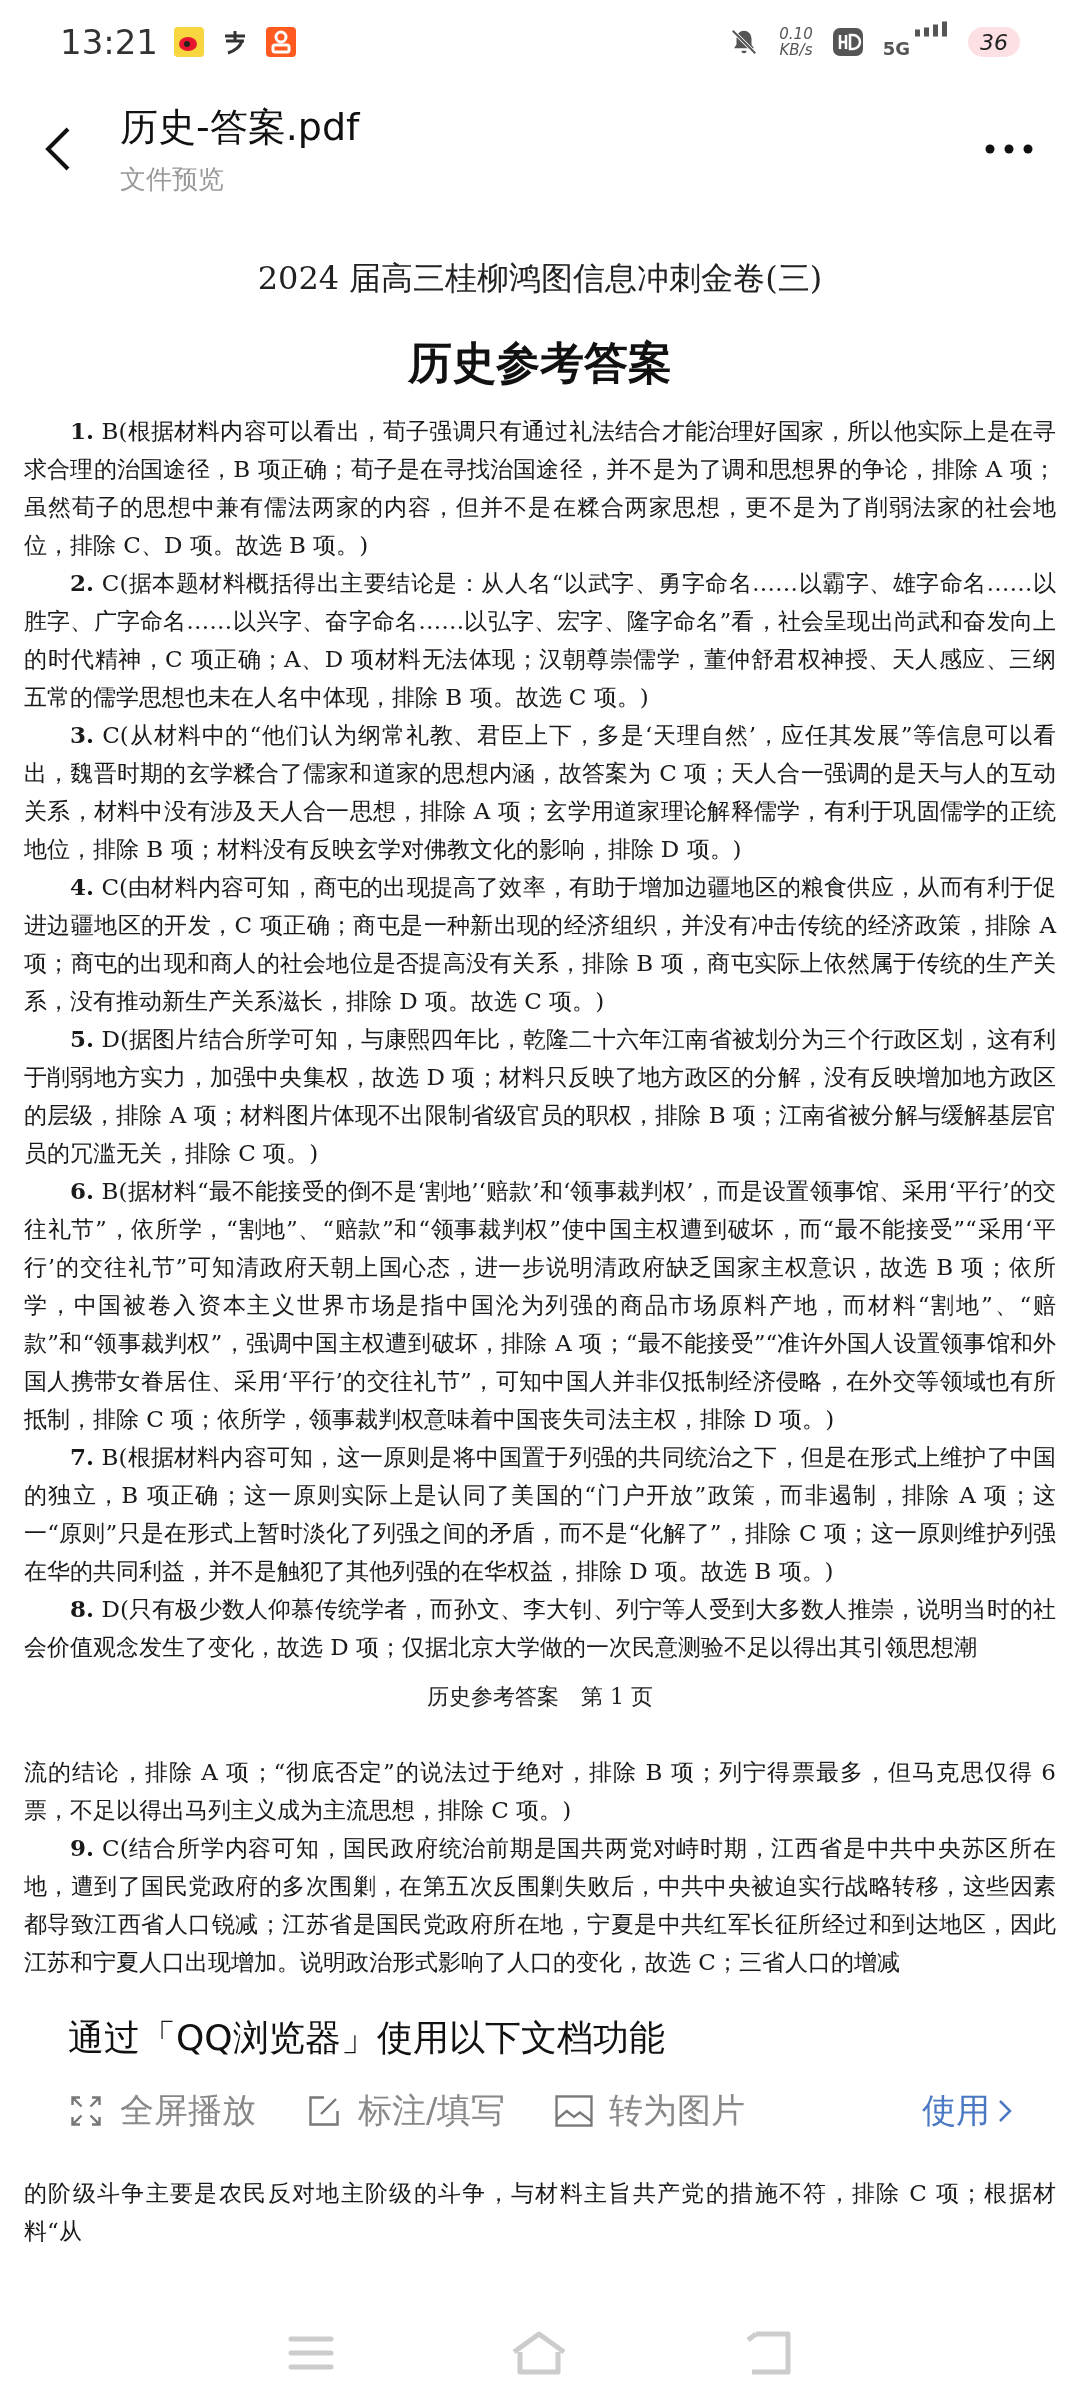 This screenshot has width=1080, height=2408. Describe the element at coordinates (896, 49) in the screenshot. I see `network-type: 5G` at that location.